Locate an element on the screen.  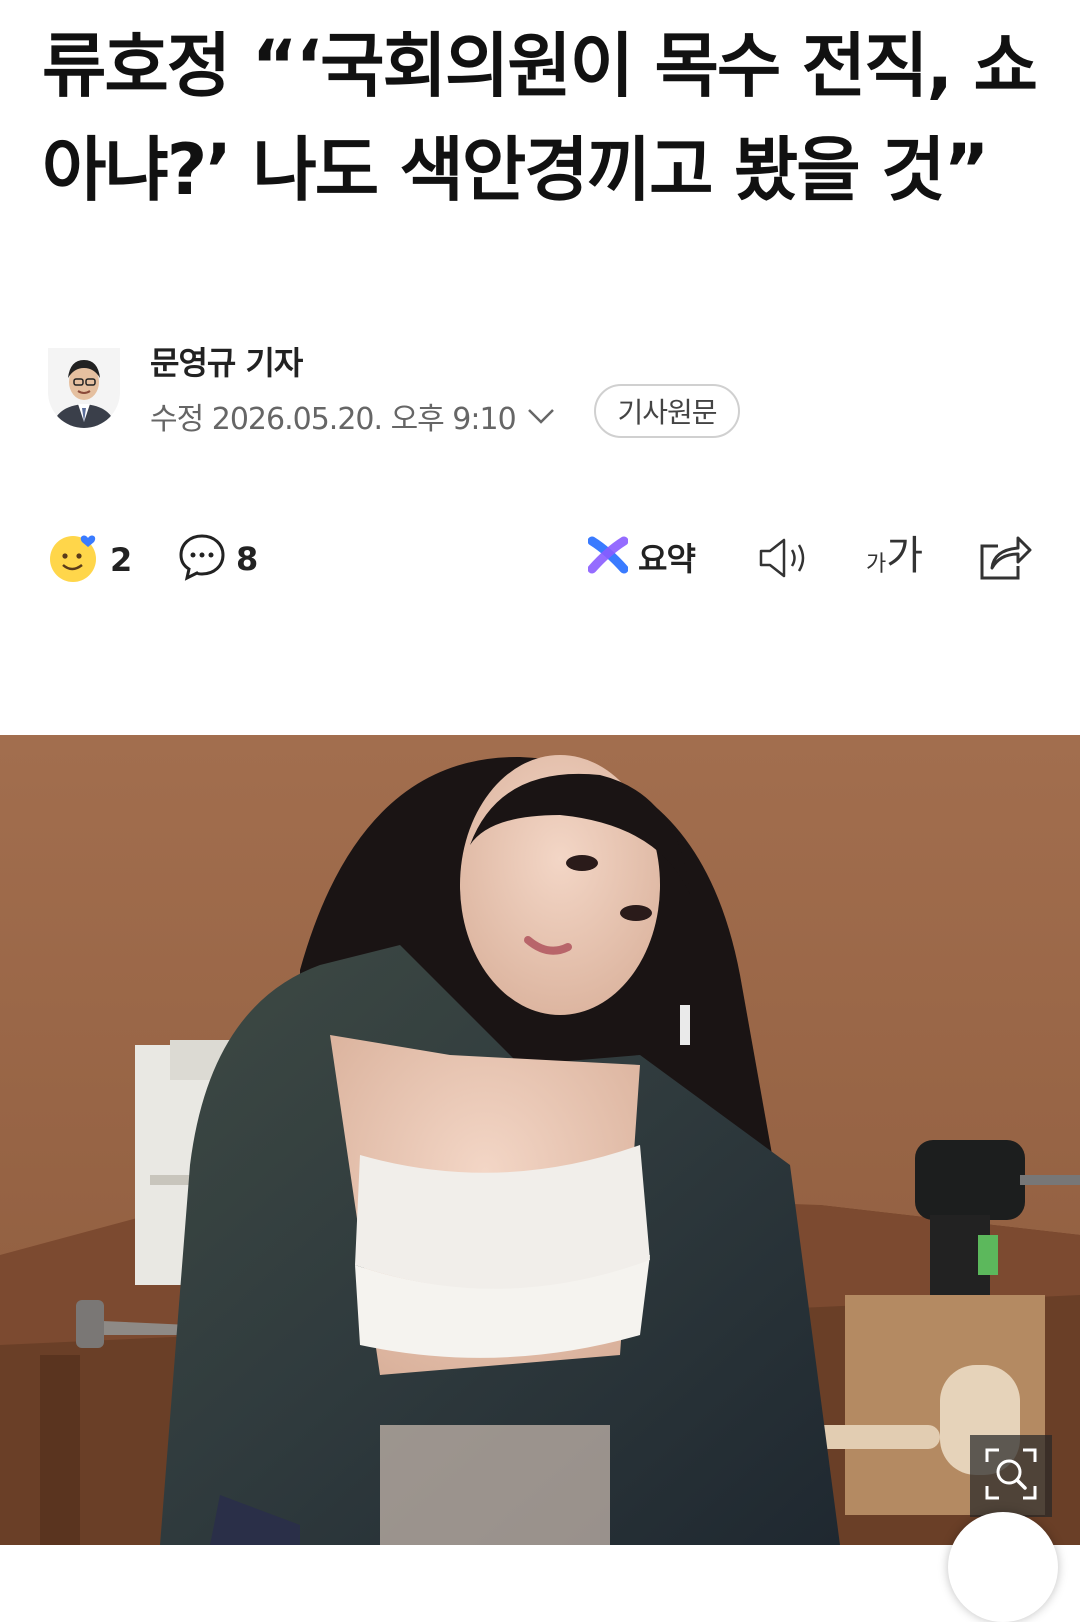
share-icon is located at coordinates (1005, 559).